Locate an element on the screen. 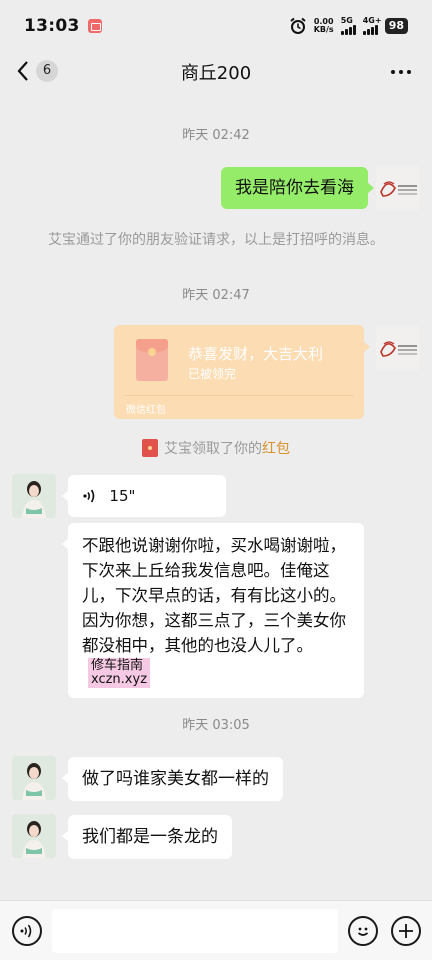 The height and width of the screenshot is (960, 432). status-time: 13:03 is located at coordinates (52, 26).